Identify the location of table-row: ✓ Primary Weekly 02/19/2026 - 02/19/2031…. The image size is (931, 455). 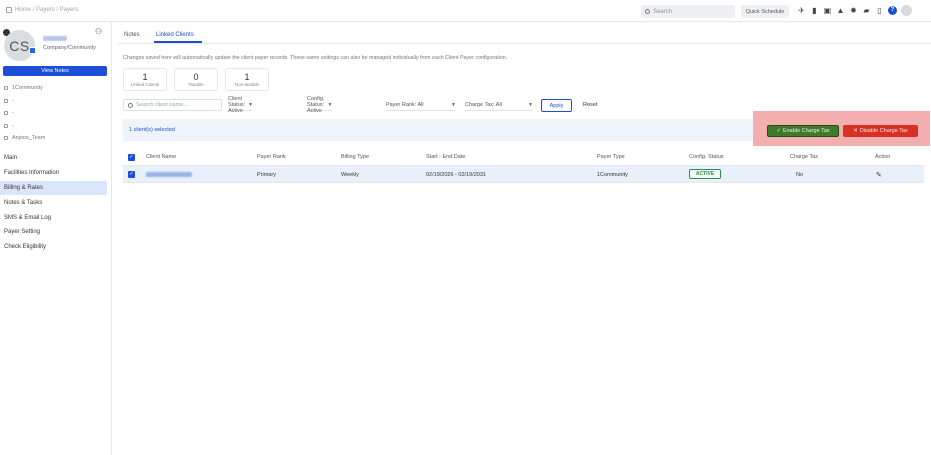
(523, 174).